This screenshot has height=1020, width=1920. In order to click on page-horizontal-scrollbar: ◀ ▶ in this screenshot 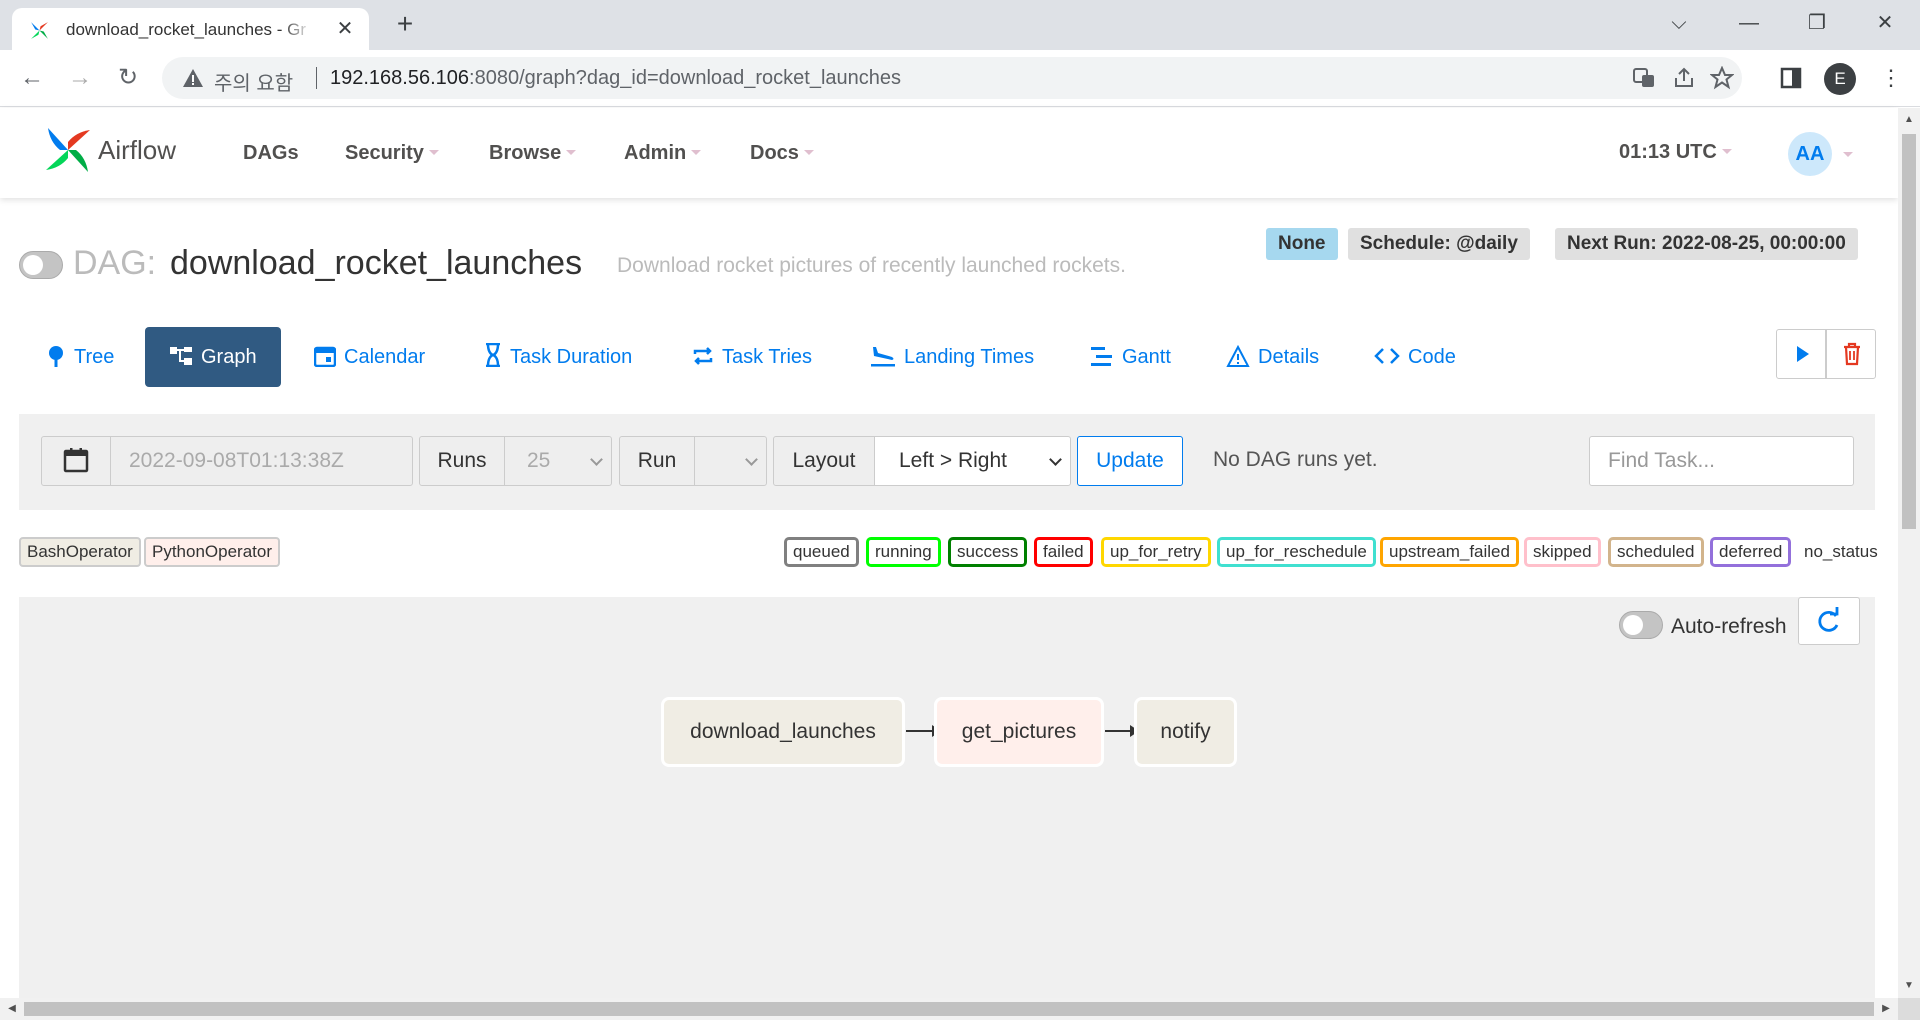, I will do `click(949, 1009)`.